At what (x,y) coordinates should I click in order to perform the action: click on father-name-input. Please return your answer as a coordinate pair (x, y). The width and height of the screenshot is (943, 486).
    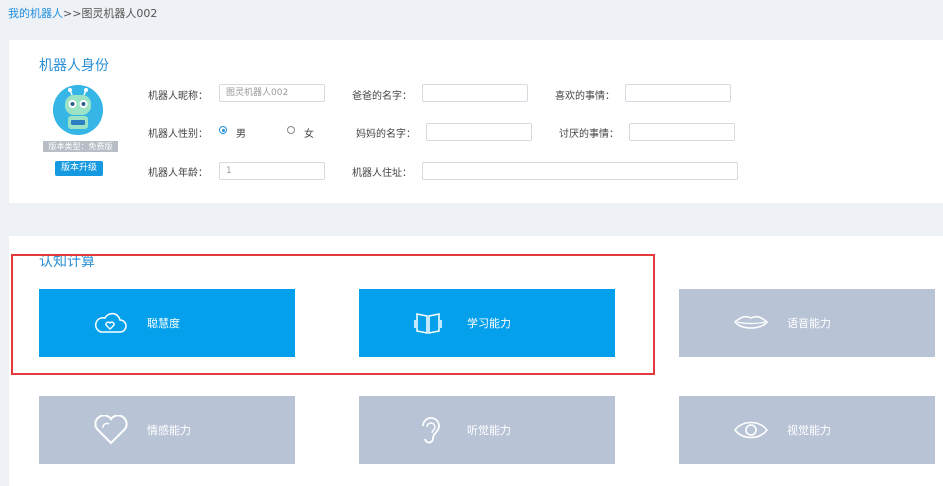
    Looking at the image, I should click on (475, 93).